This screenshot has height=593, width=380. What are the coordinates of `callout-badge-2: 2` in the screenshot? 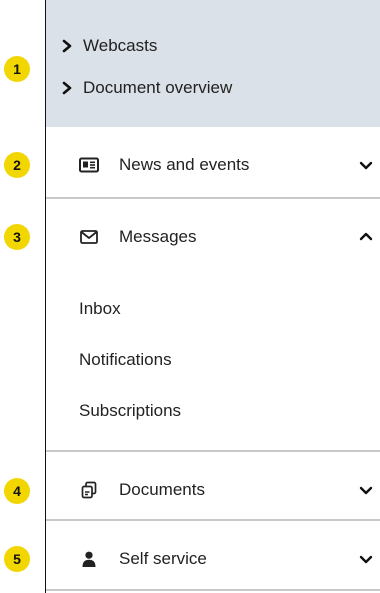 It's located at (17, 165).